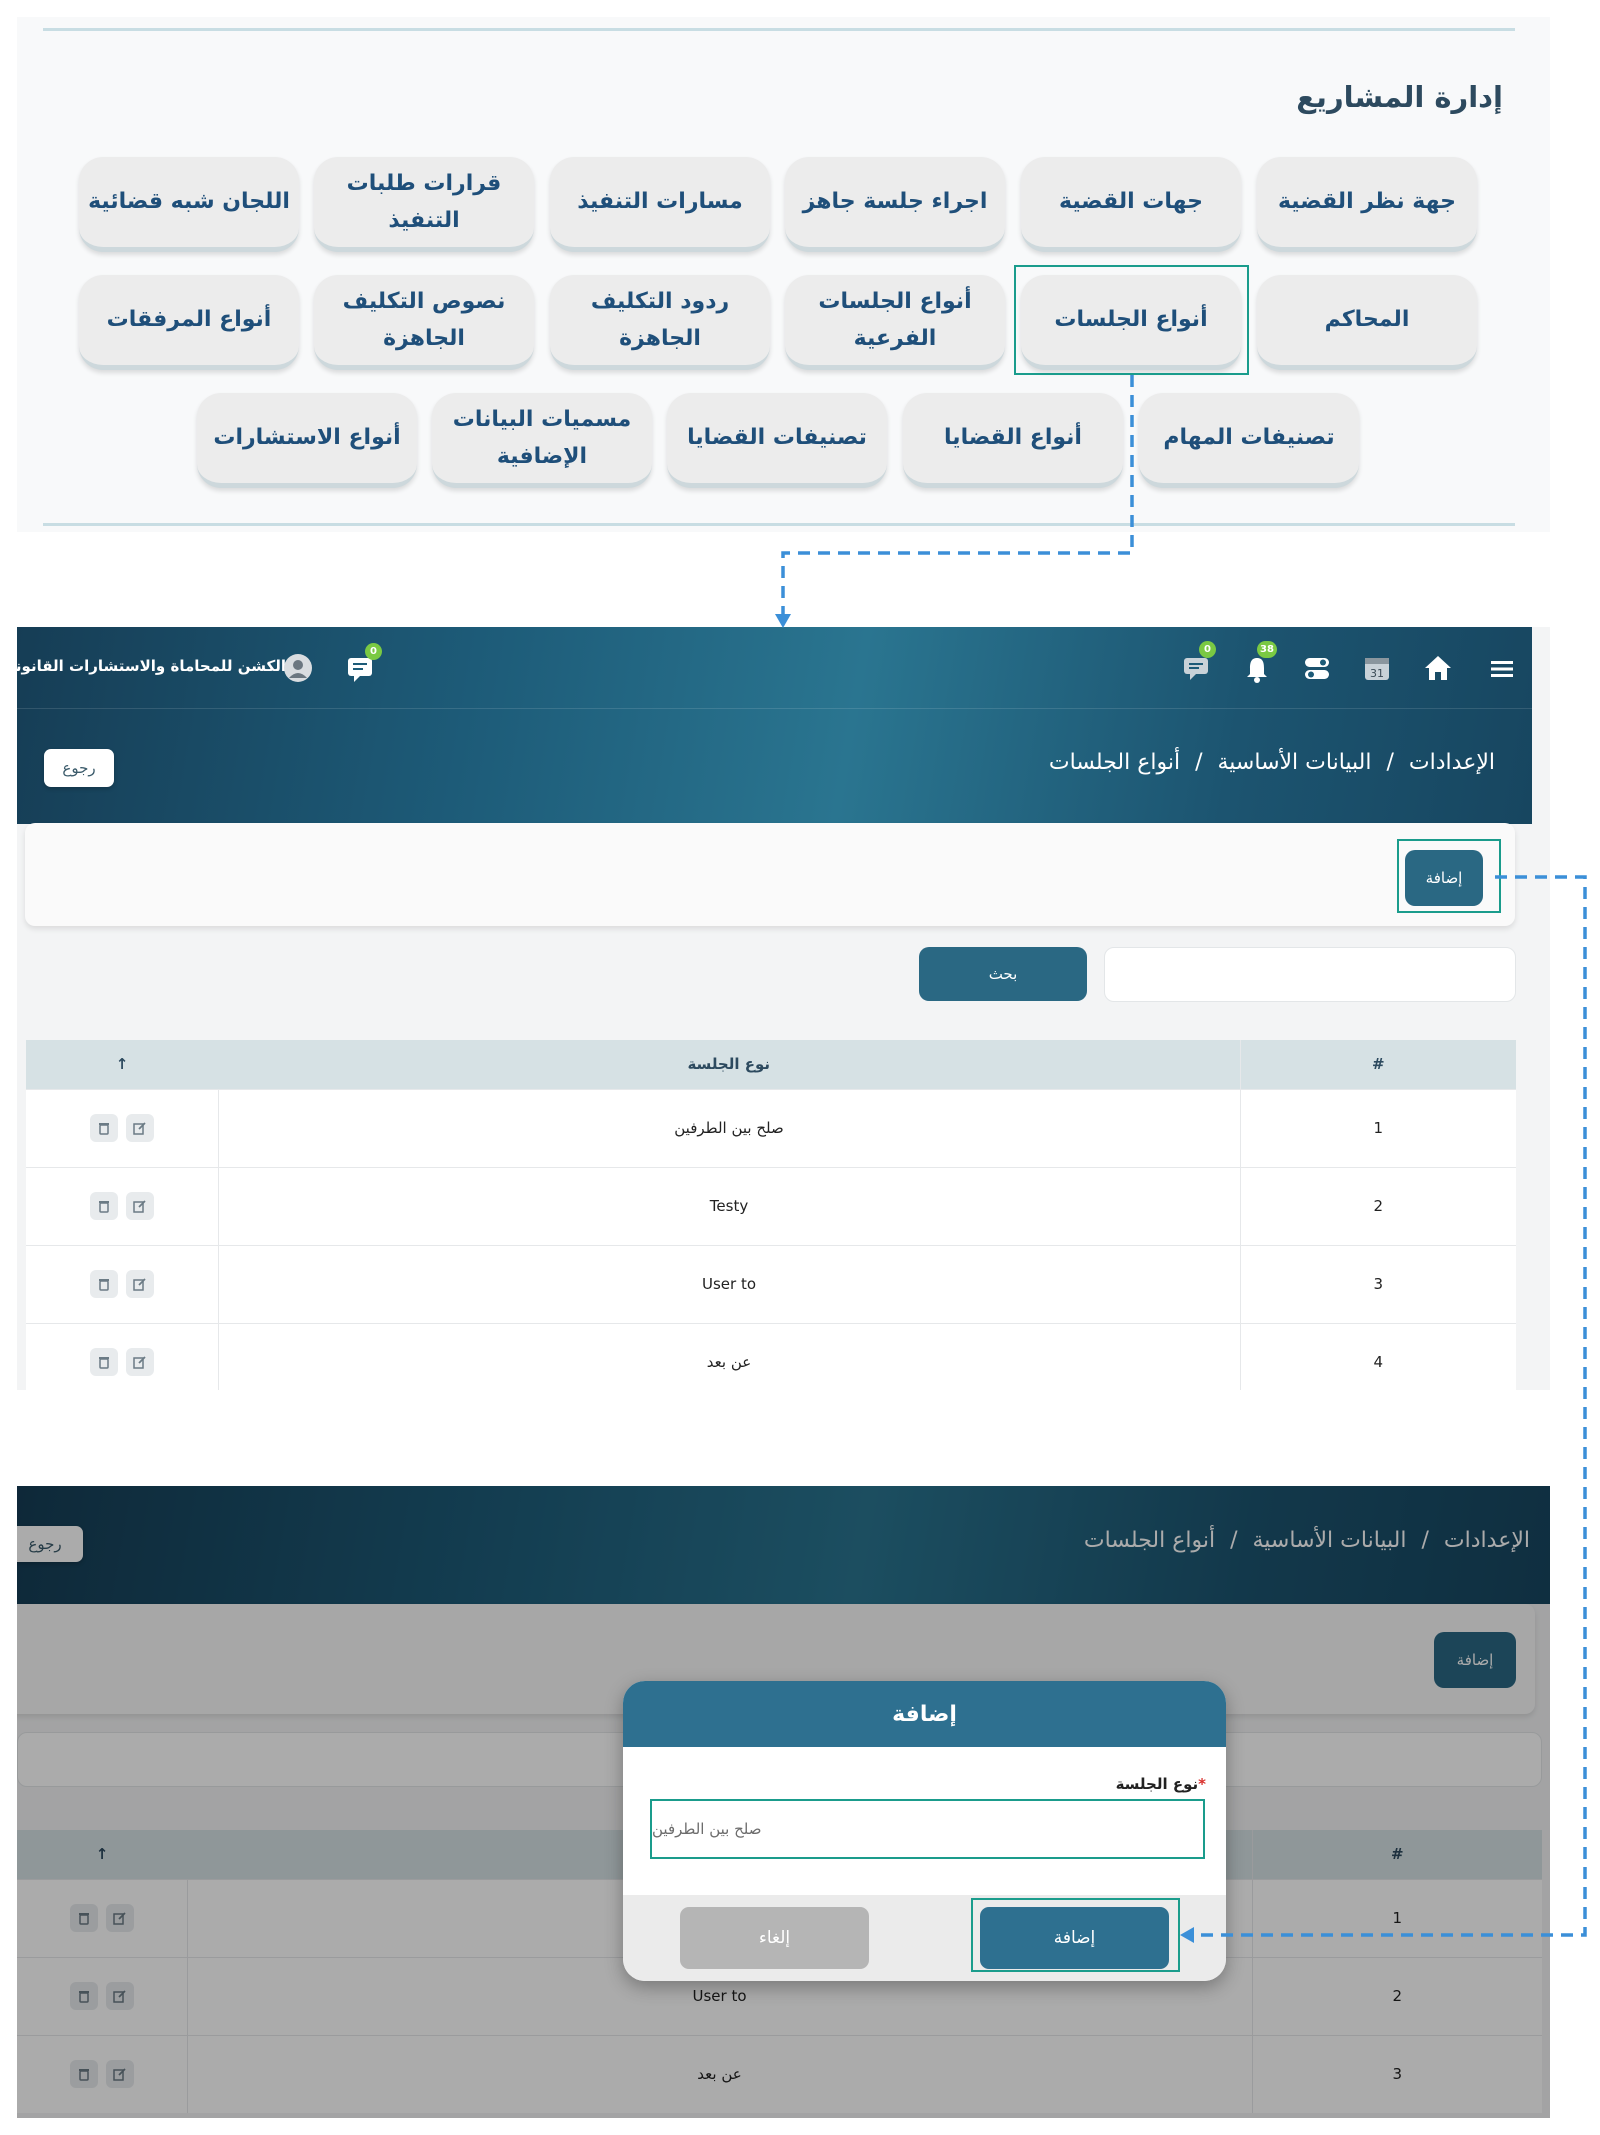  Describe the element at coordinates (1075, 1935) in the screenshot. I see `save-button-highlight` at that location.